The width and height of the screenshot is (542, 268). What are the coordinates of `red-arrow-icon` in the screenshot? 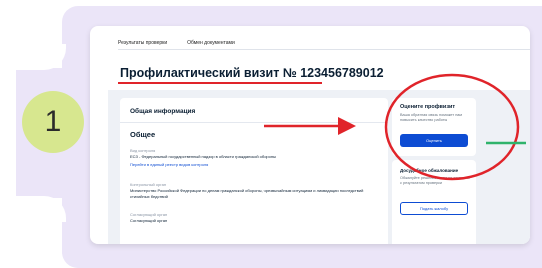 It's located at (310, 126).